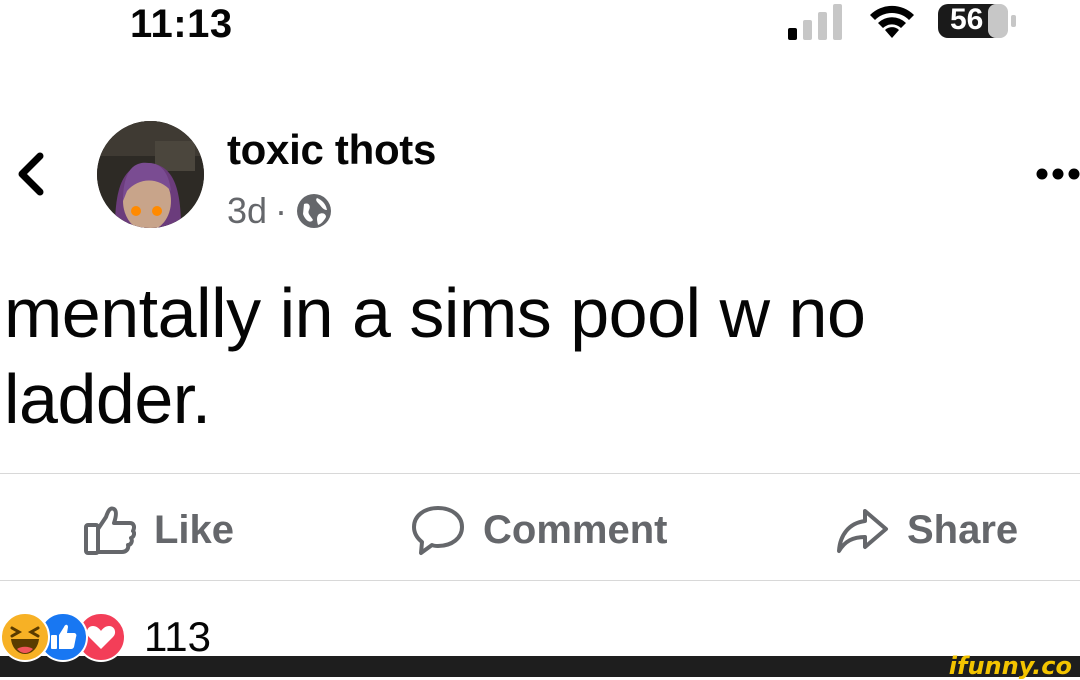  I want to click on reaction-count: 113, so click(177, 636).